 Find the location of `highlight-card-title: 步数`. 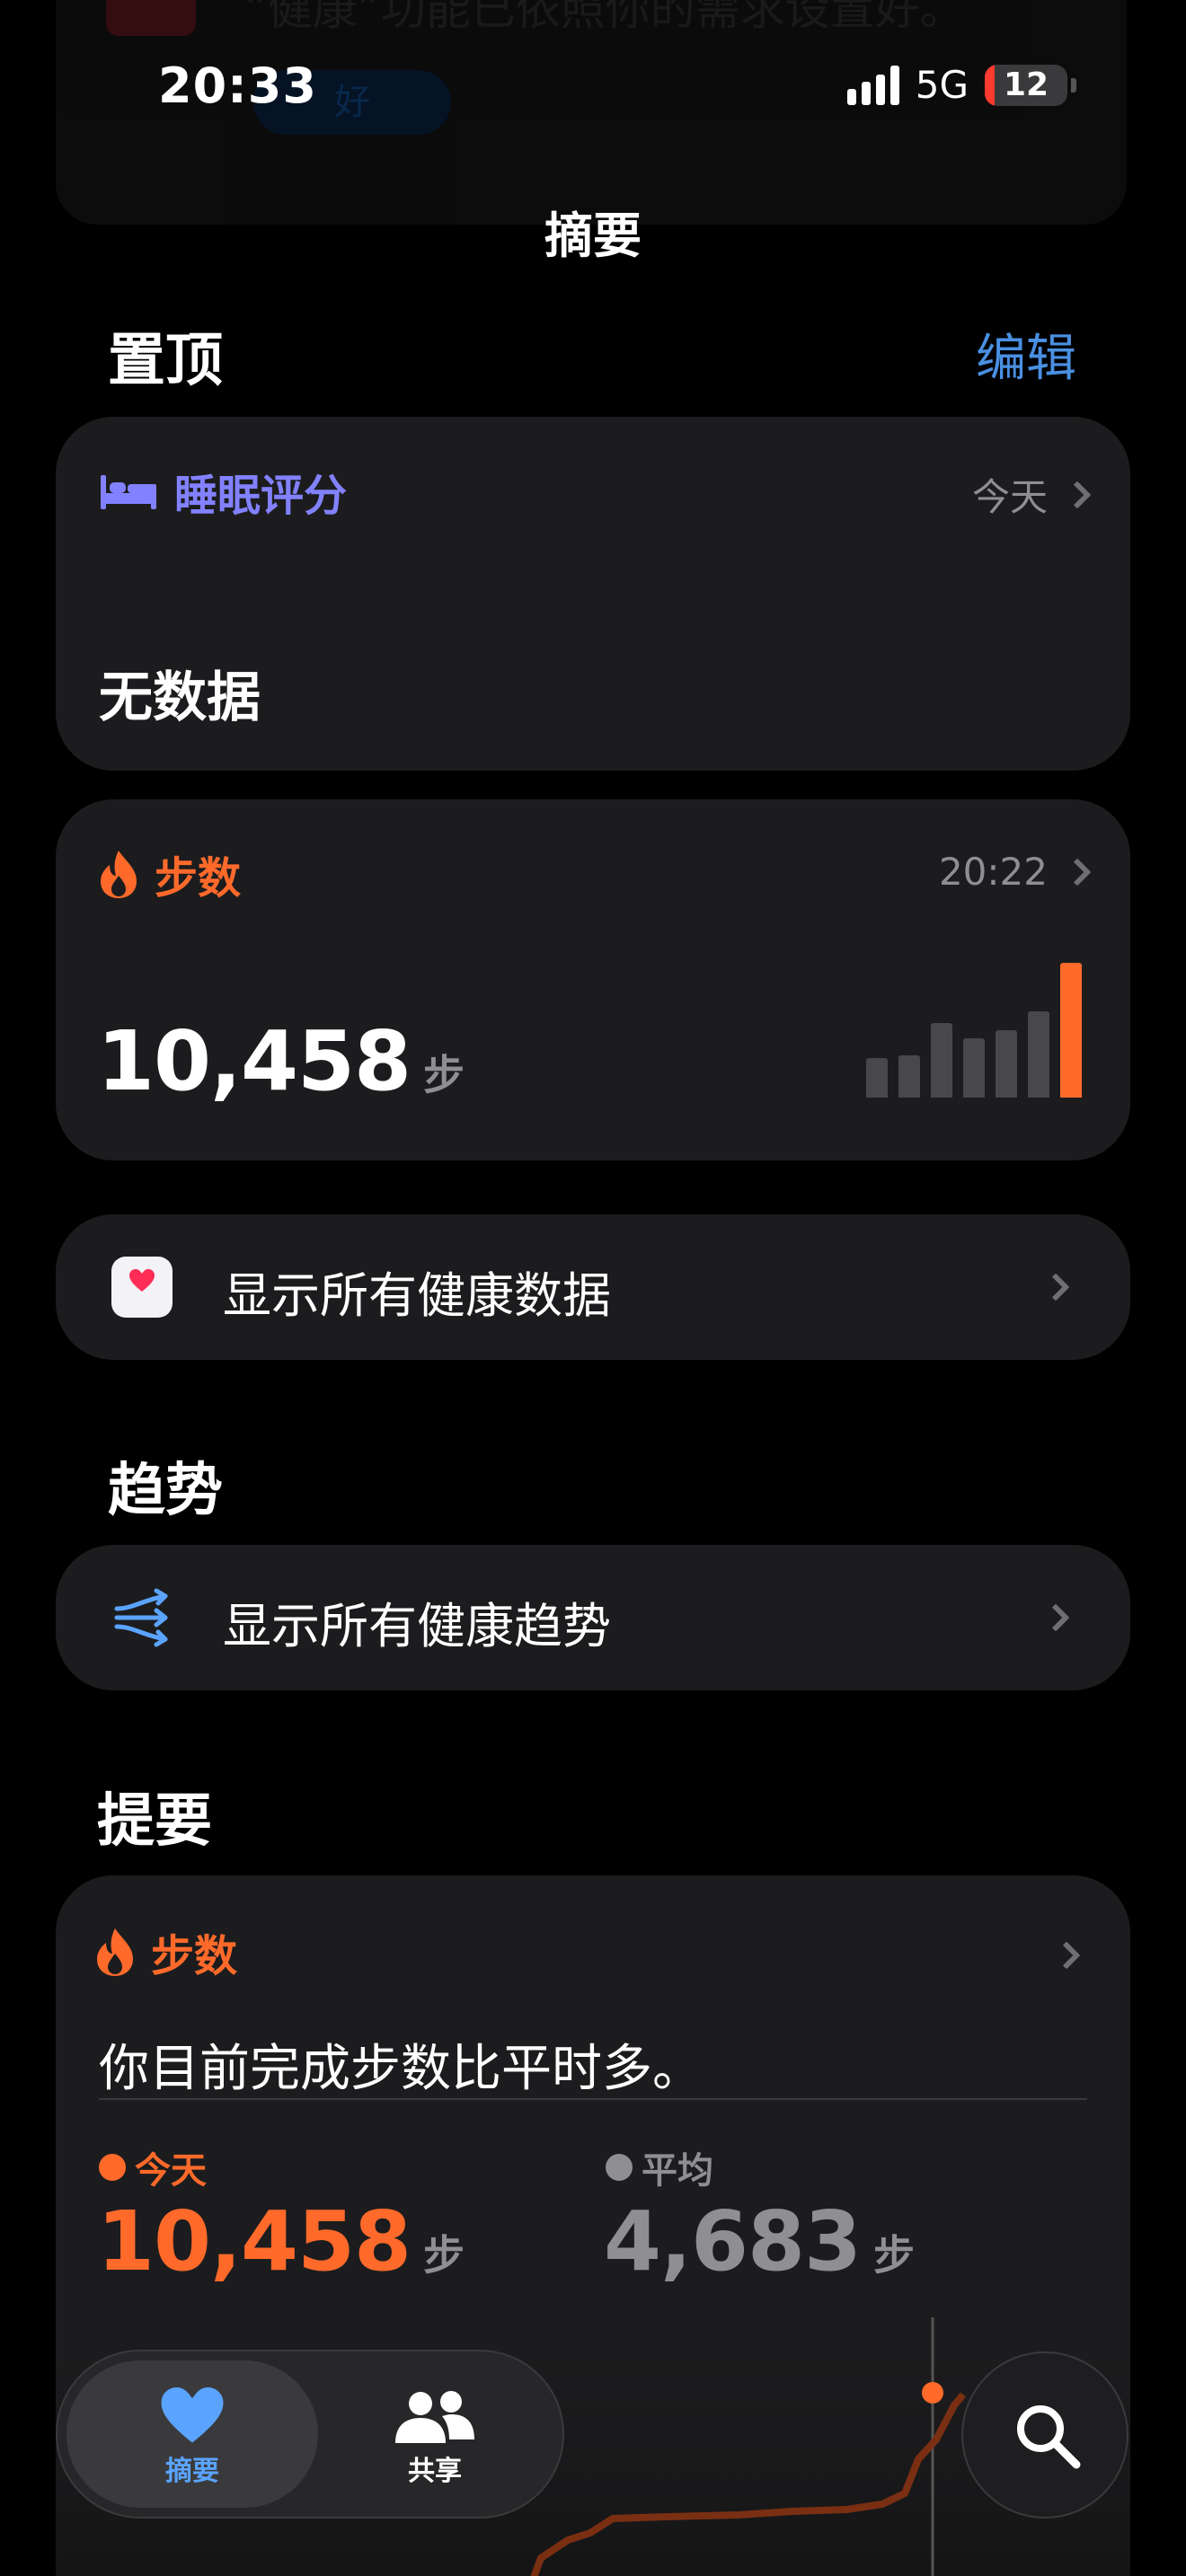

highlight-card-title: 步数 is located at coordinates (194, 1956).